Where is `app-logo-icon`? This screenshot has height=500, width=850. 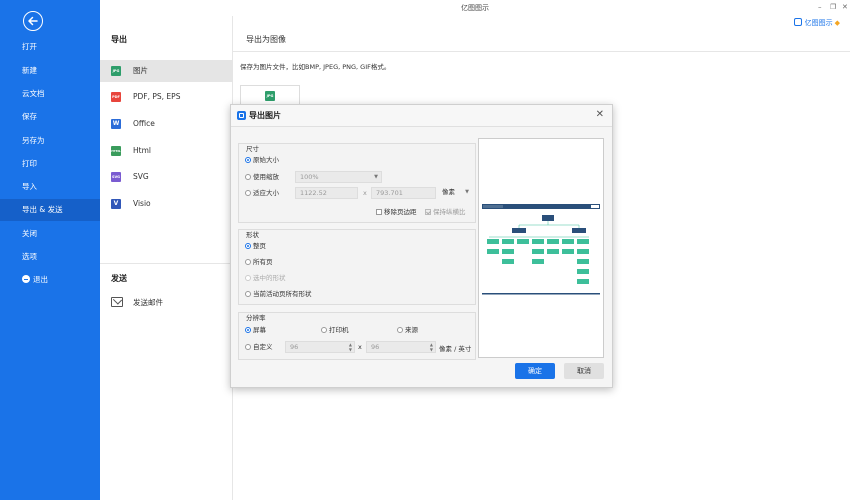 app-logo-icon is located at coordinates (241, 115).